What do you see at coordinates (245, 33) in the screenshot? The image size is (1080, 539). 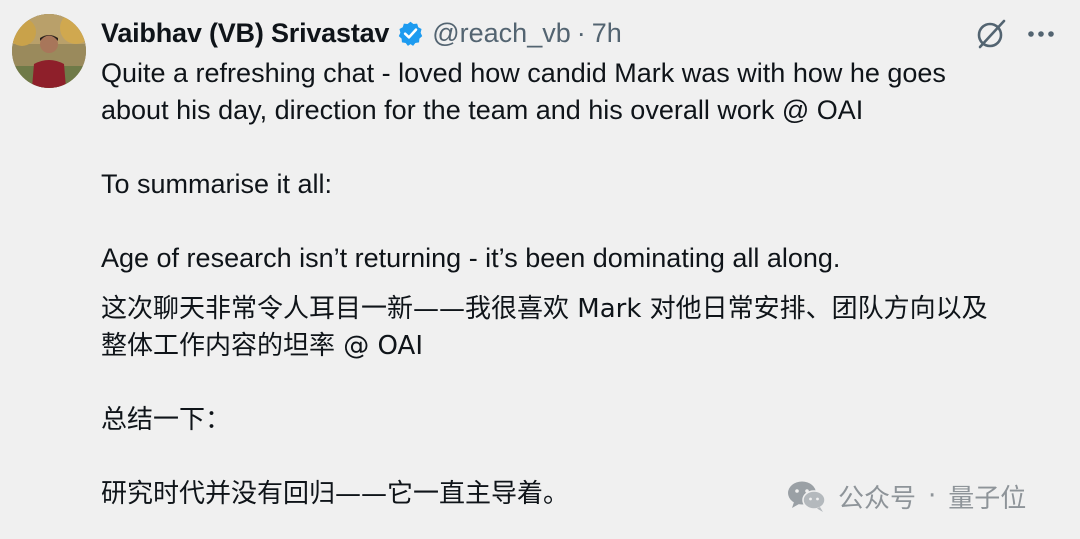 I see `display-name: Vaibhav (VB) Srivastav` at bounding box center [245, 33].